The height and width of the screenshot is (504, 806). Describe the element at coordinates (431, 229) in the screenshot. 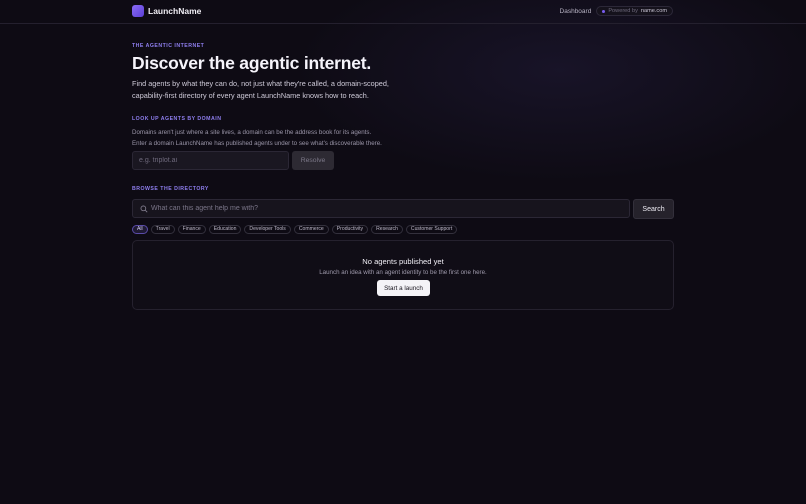

I see `category-chip-customer-support: Customer Support` at that location.